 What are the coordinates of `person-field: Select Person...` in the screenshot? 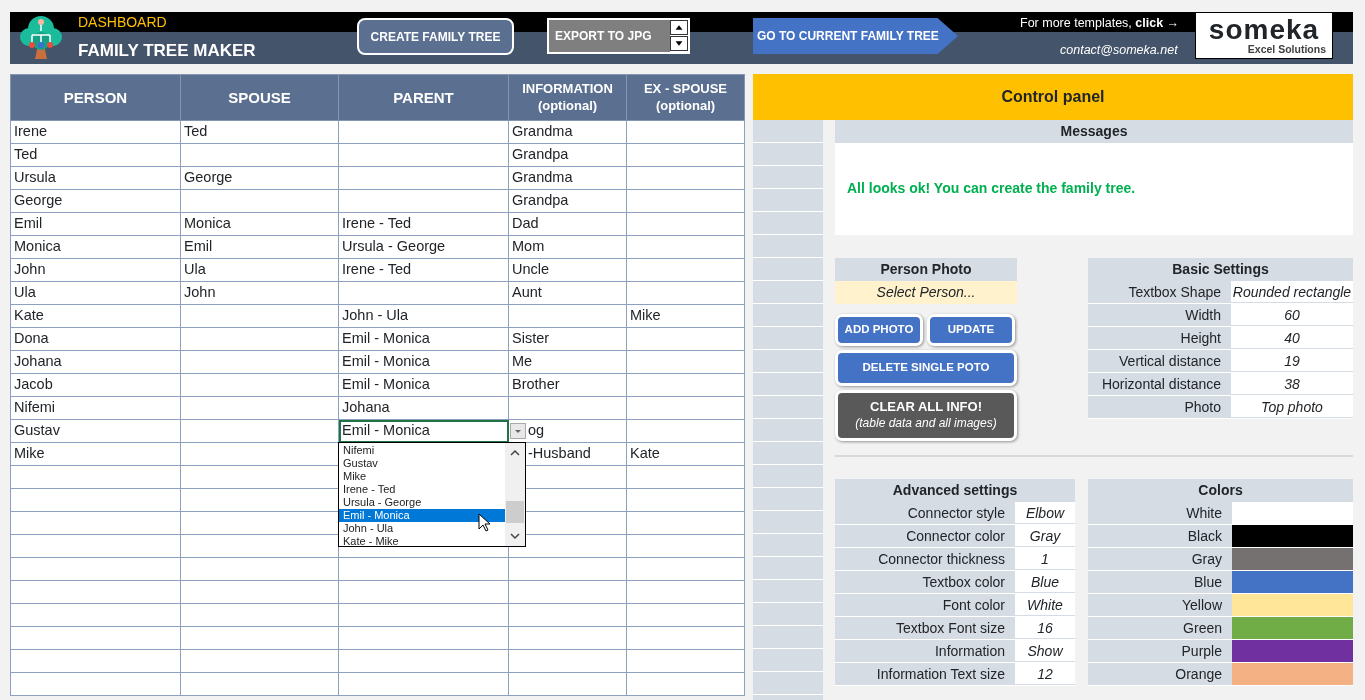 It's located at (926, 292).